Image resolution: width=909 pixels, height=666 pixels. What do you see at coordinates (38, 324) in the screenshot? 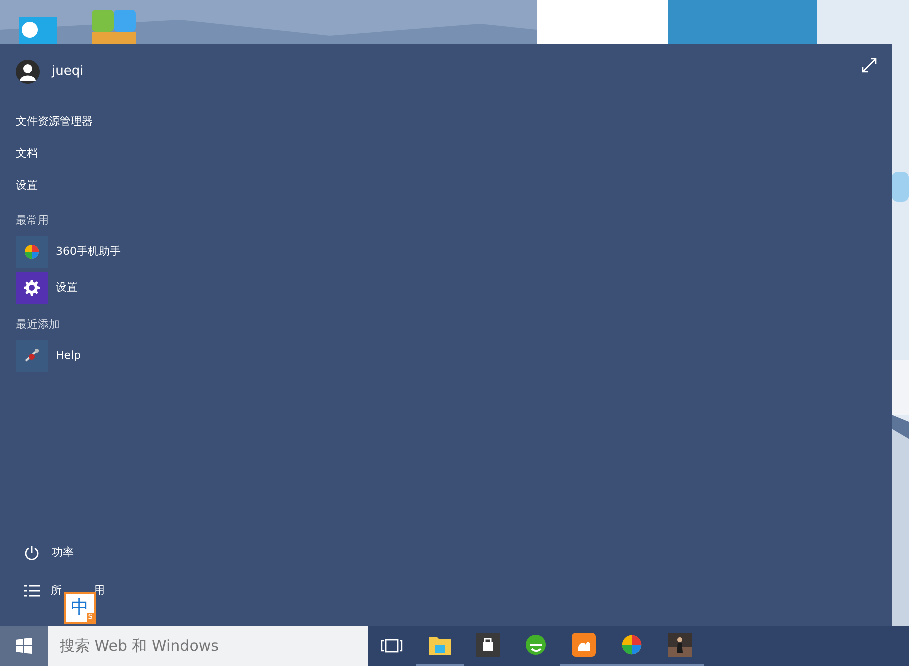
I see `section-header: 最近添加` at bounding box center [38, 324].